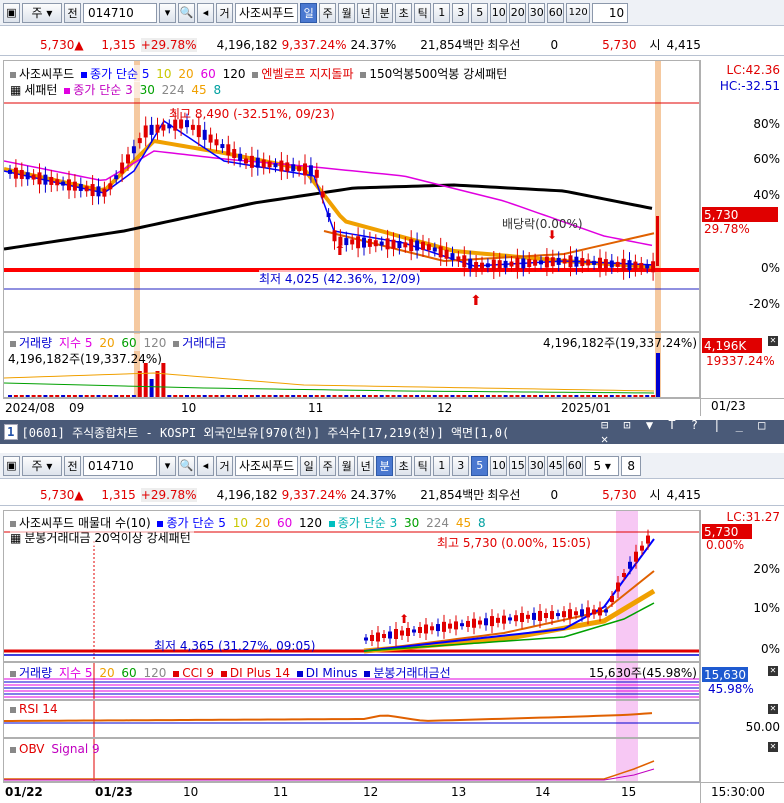 The image size is (784, 803). What do you see at coordinates (351, 719) in the screenshot?
I see `rsi-chart: RSI 14` at bounding box center [351, 719].